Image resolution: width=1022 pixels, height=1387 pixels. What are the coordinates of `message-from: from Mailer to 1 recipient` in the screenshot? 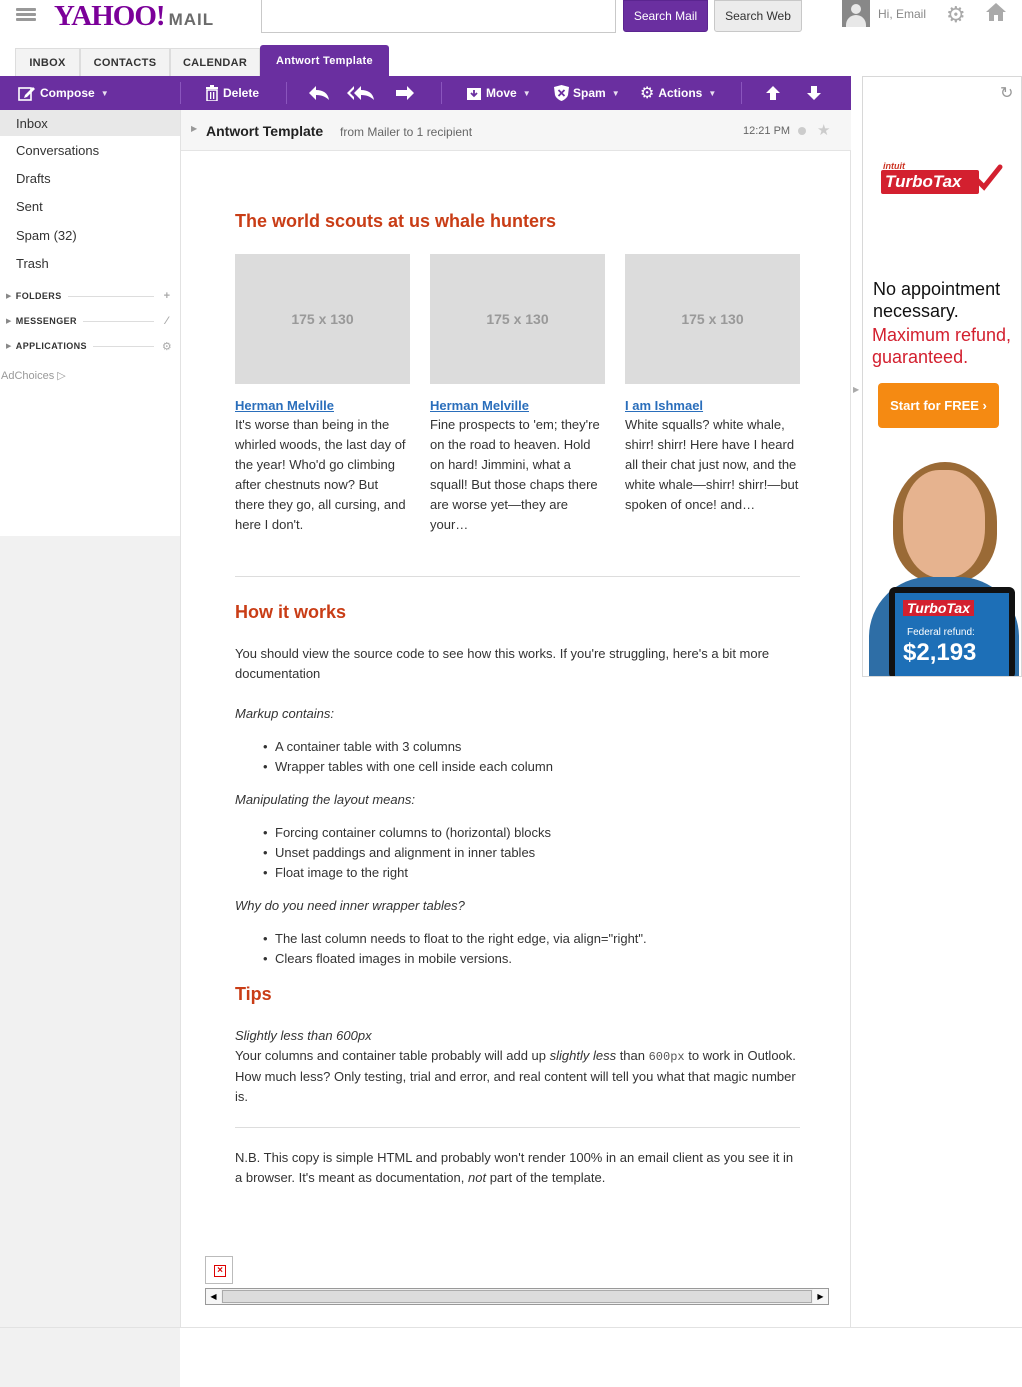 It's located at (406, 132).